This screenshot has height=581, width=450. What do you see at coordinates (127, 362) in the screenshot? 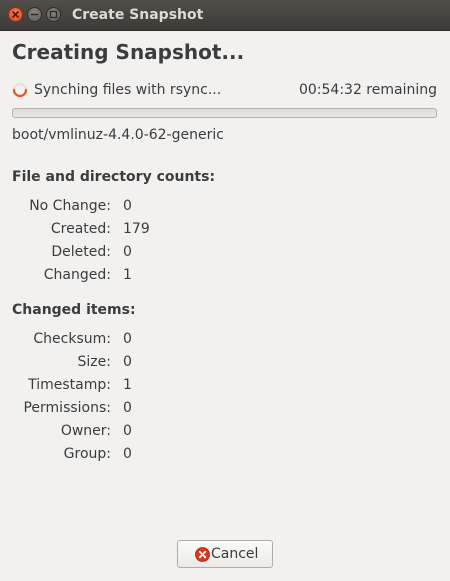
I see `changed-value-size: 0` at bounding box center [127, 362].